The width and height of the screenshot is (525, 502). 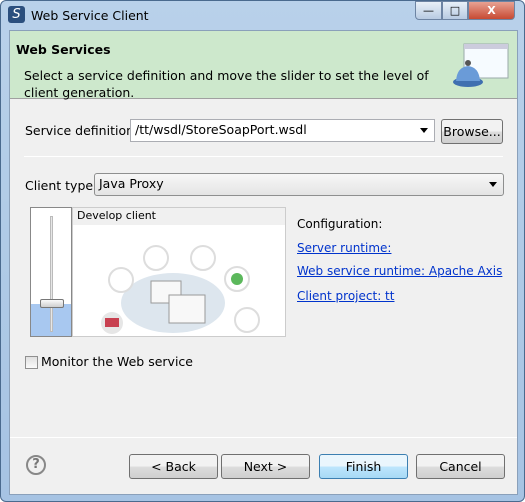 I want to click on banner-title: Web Services, so click(x=63, y=49).